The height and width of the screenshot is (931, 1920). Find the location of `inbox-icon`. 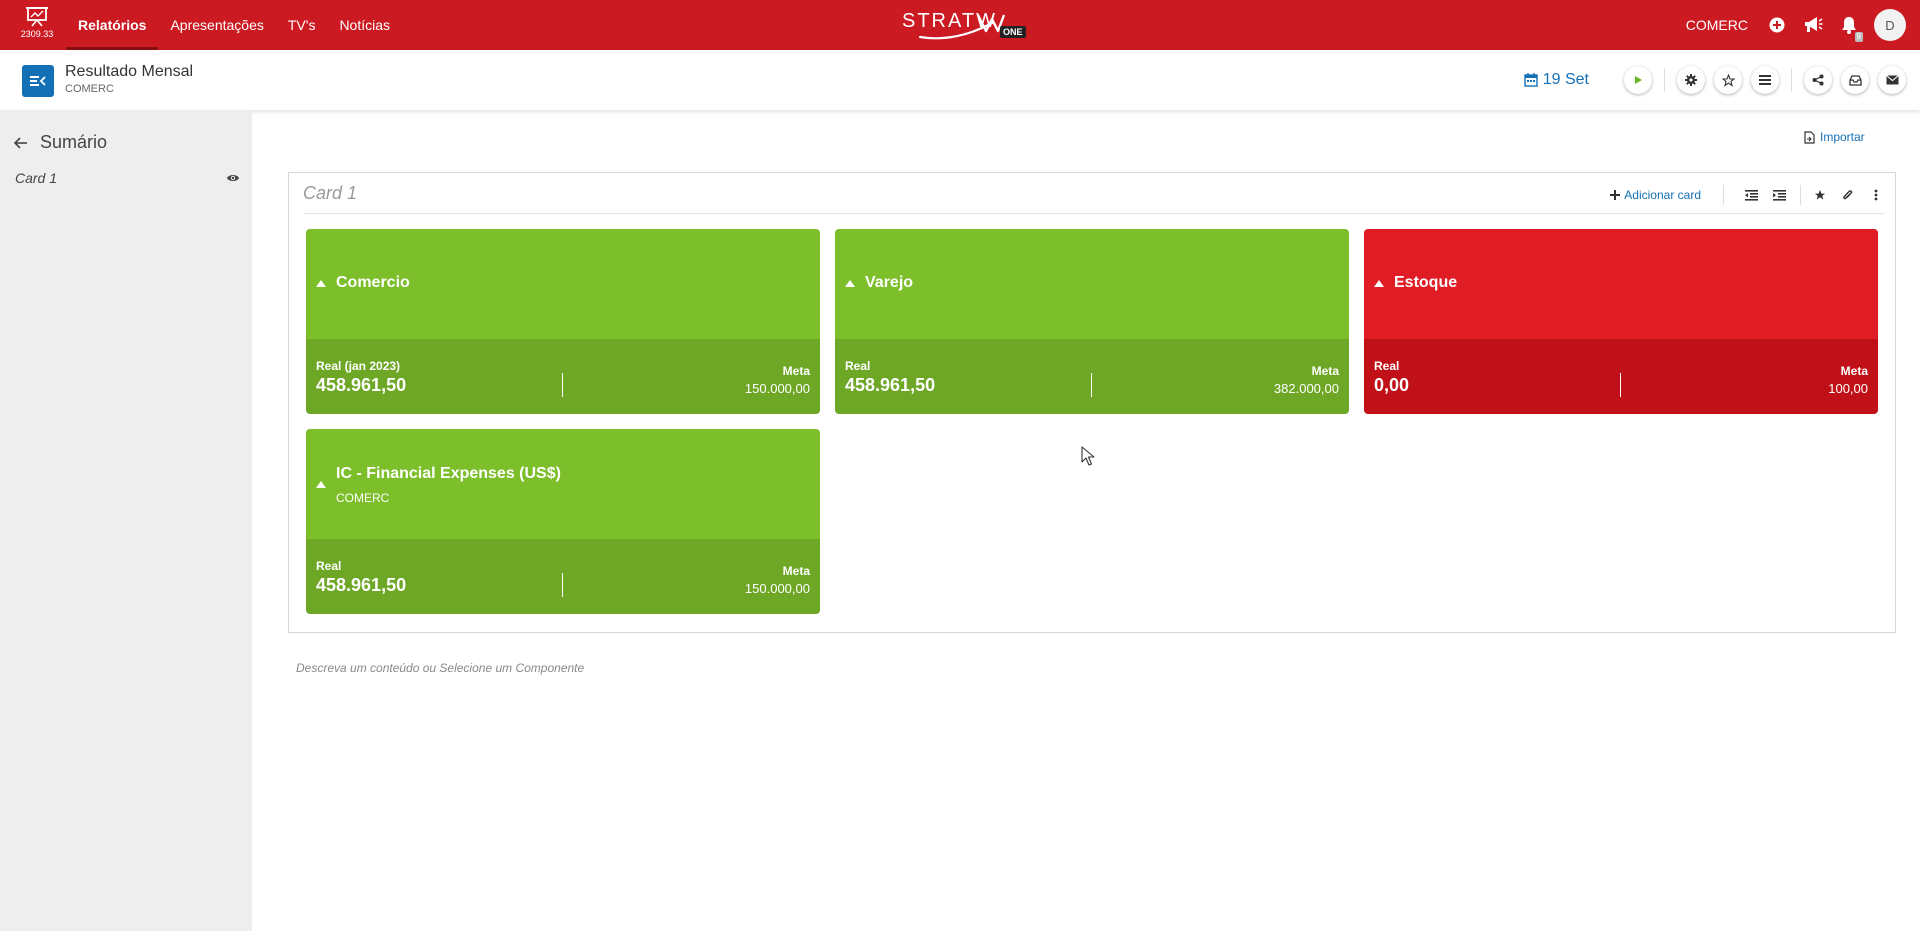

inbox-icon is located at coordinates (1855, 80).